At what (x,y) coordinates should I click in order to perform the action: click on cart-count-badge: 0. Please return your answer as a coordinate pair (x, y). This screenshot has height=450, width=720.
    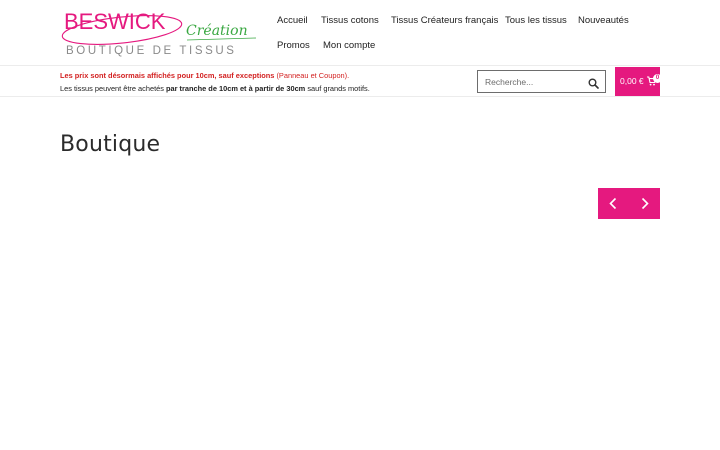
    Looking at the image, I should click on (657, 78).